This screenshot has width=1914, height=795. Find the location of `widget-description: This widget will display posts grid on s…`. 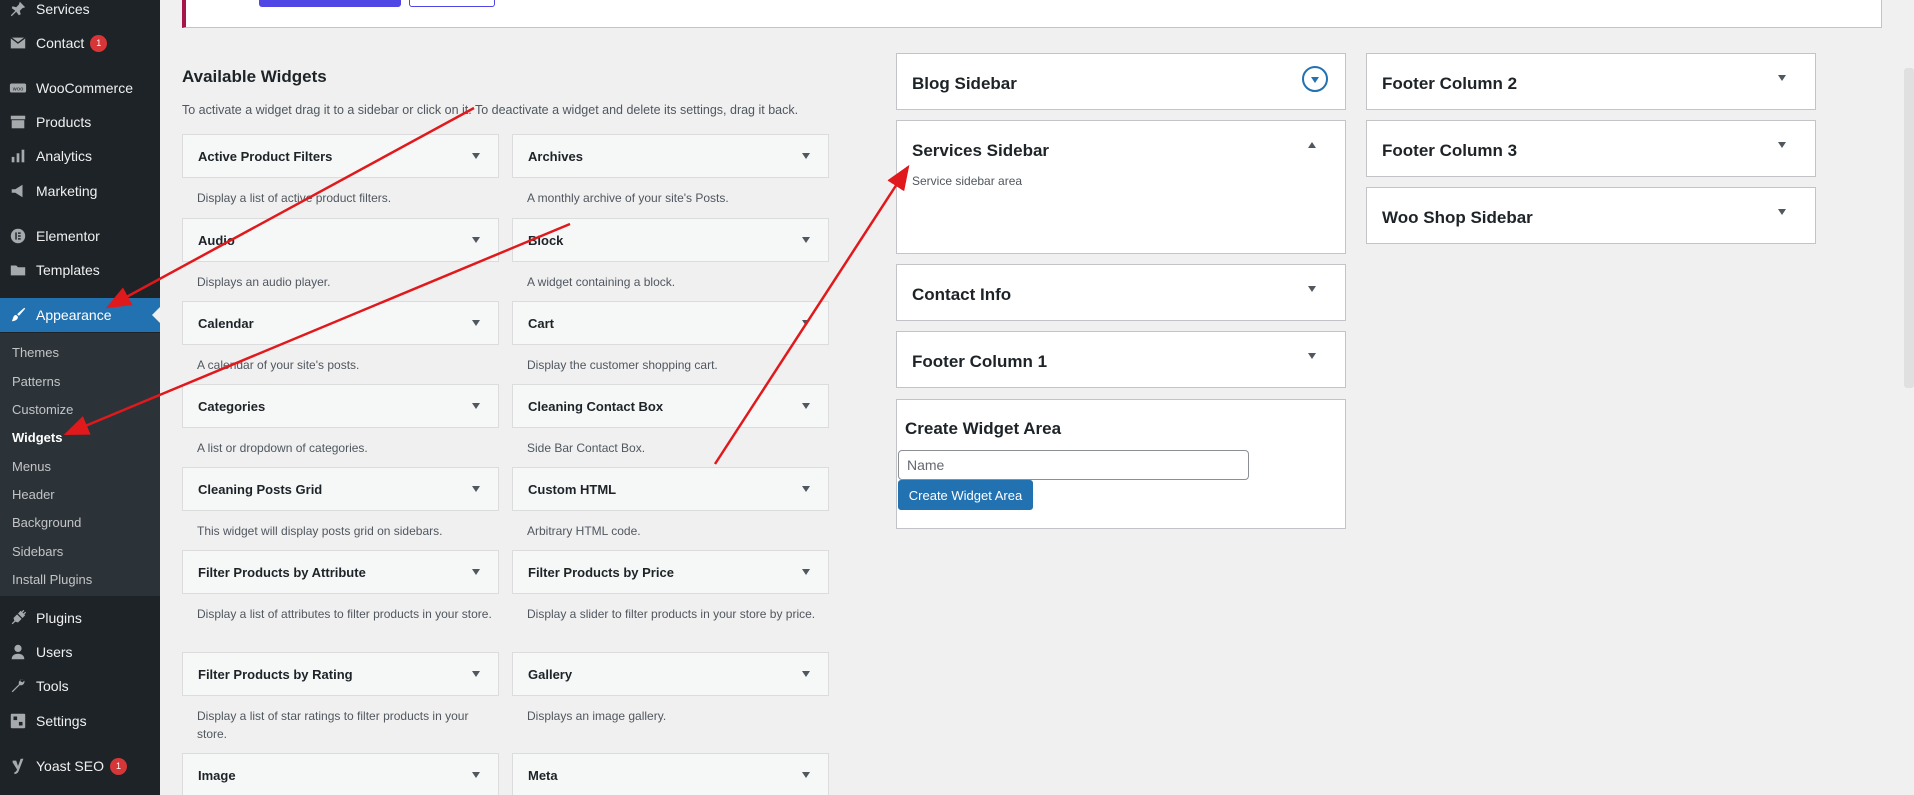

widget-description: This widget will display posts grid on s… is located at coordinates (320, 531).